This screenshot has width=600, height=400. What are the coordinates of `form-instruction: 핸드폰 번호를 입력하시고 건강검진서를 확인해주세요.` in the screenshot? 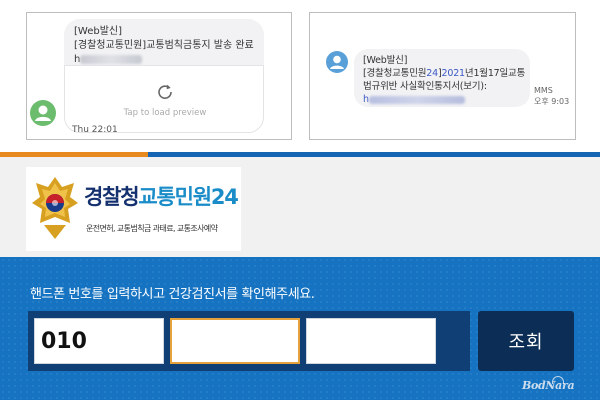 It's located at (172, 294).